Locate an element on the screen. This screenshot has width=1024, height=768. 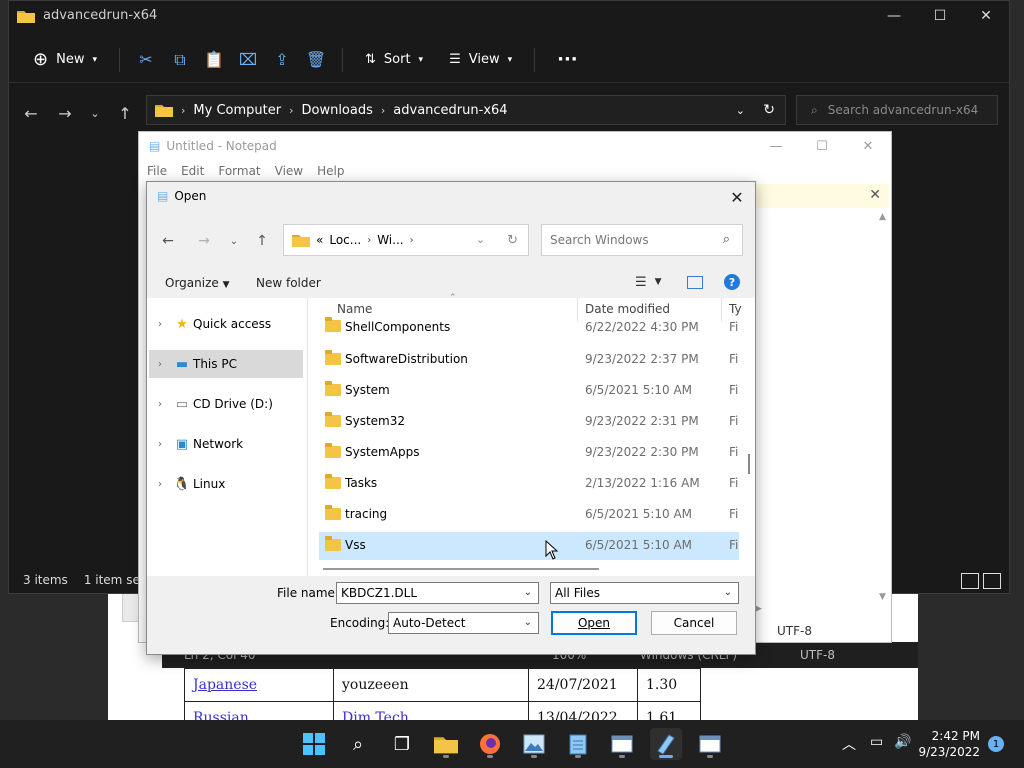
dialog-close-button: ✕ is located at coordinates (737, 197).